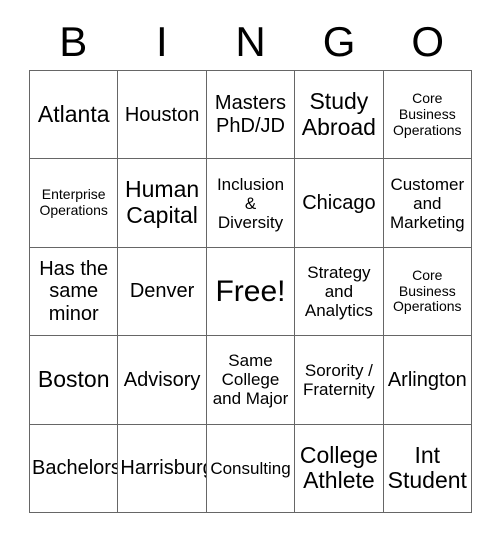 The height and width of the screenshot is (544, 500). I want to click on bingo-cell: Chicago, so click(339, 203).